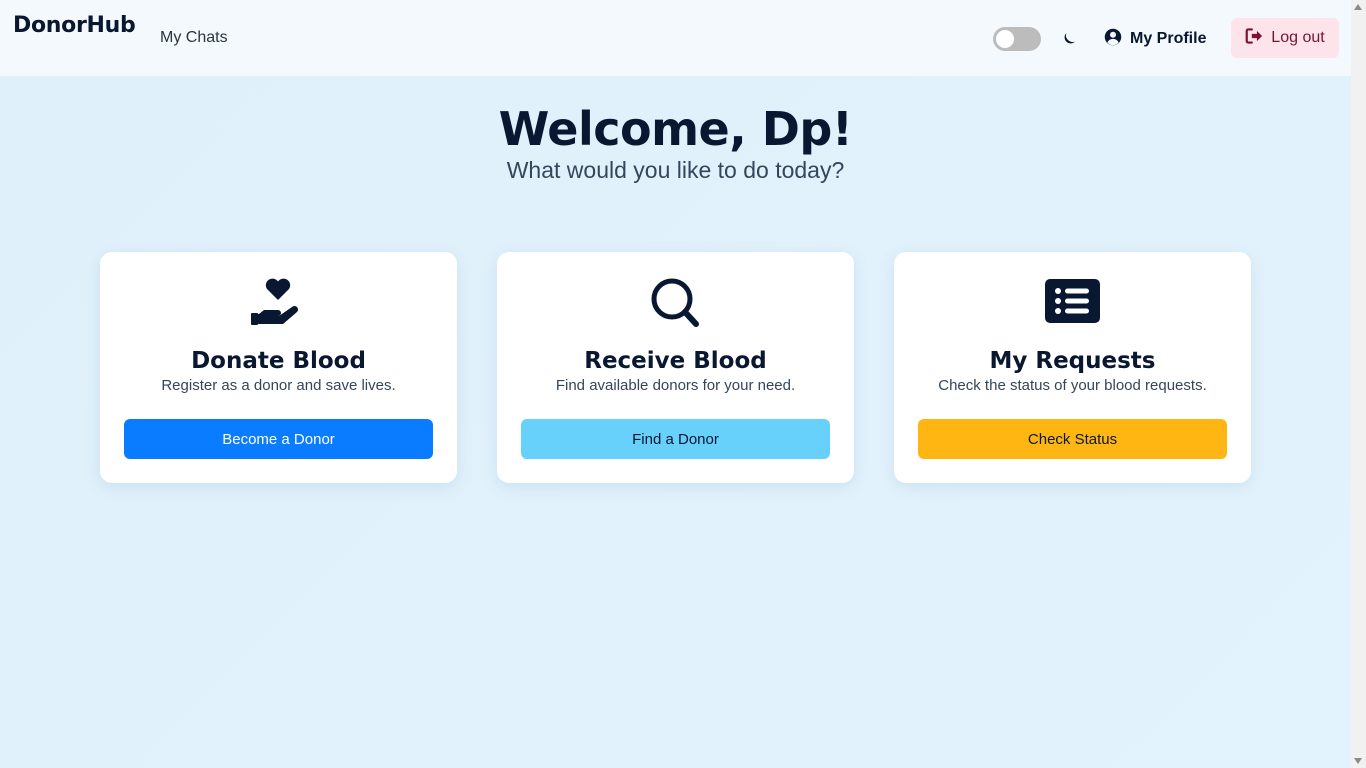  What do you see at coordinates (675, 361) in the screenshot?
I see `card-title: Receive Blood` at bounding box center [675, 361].